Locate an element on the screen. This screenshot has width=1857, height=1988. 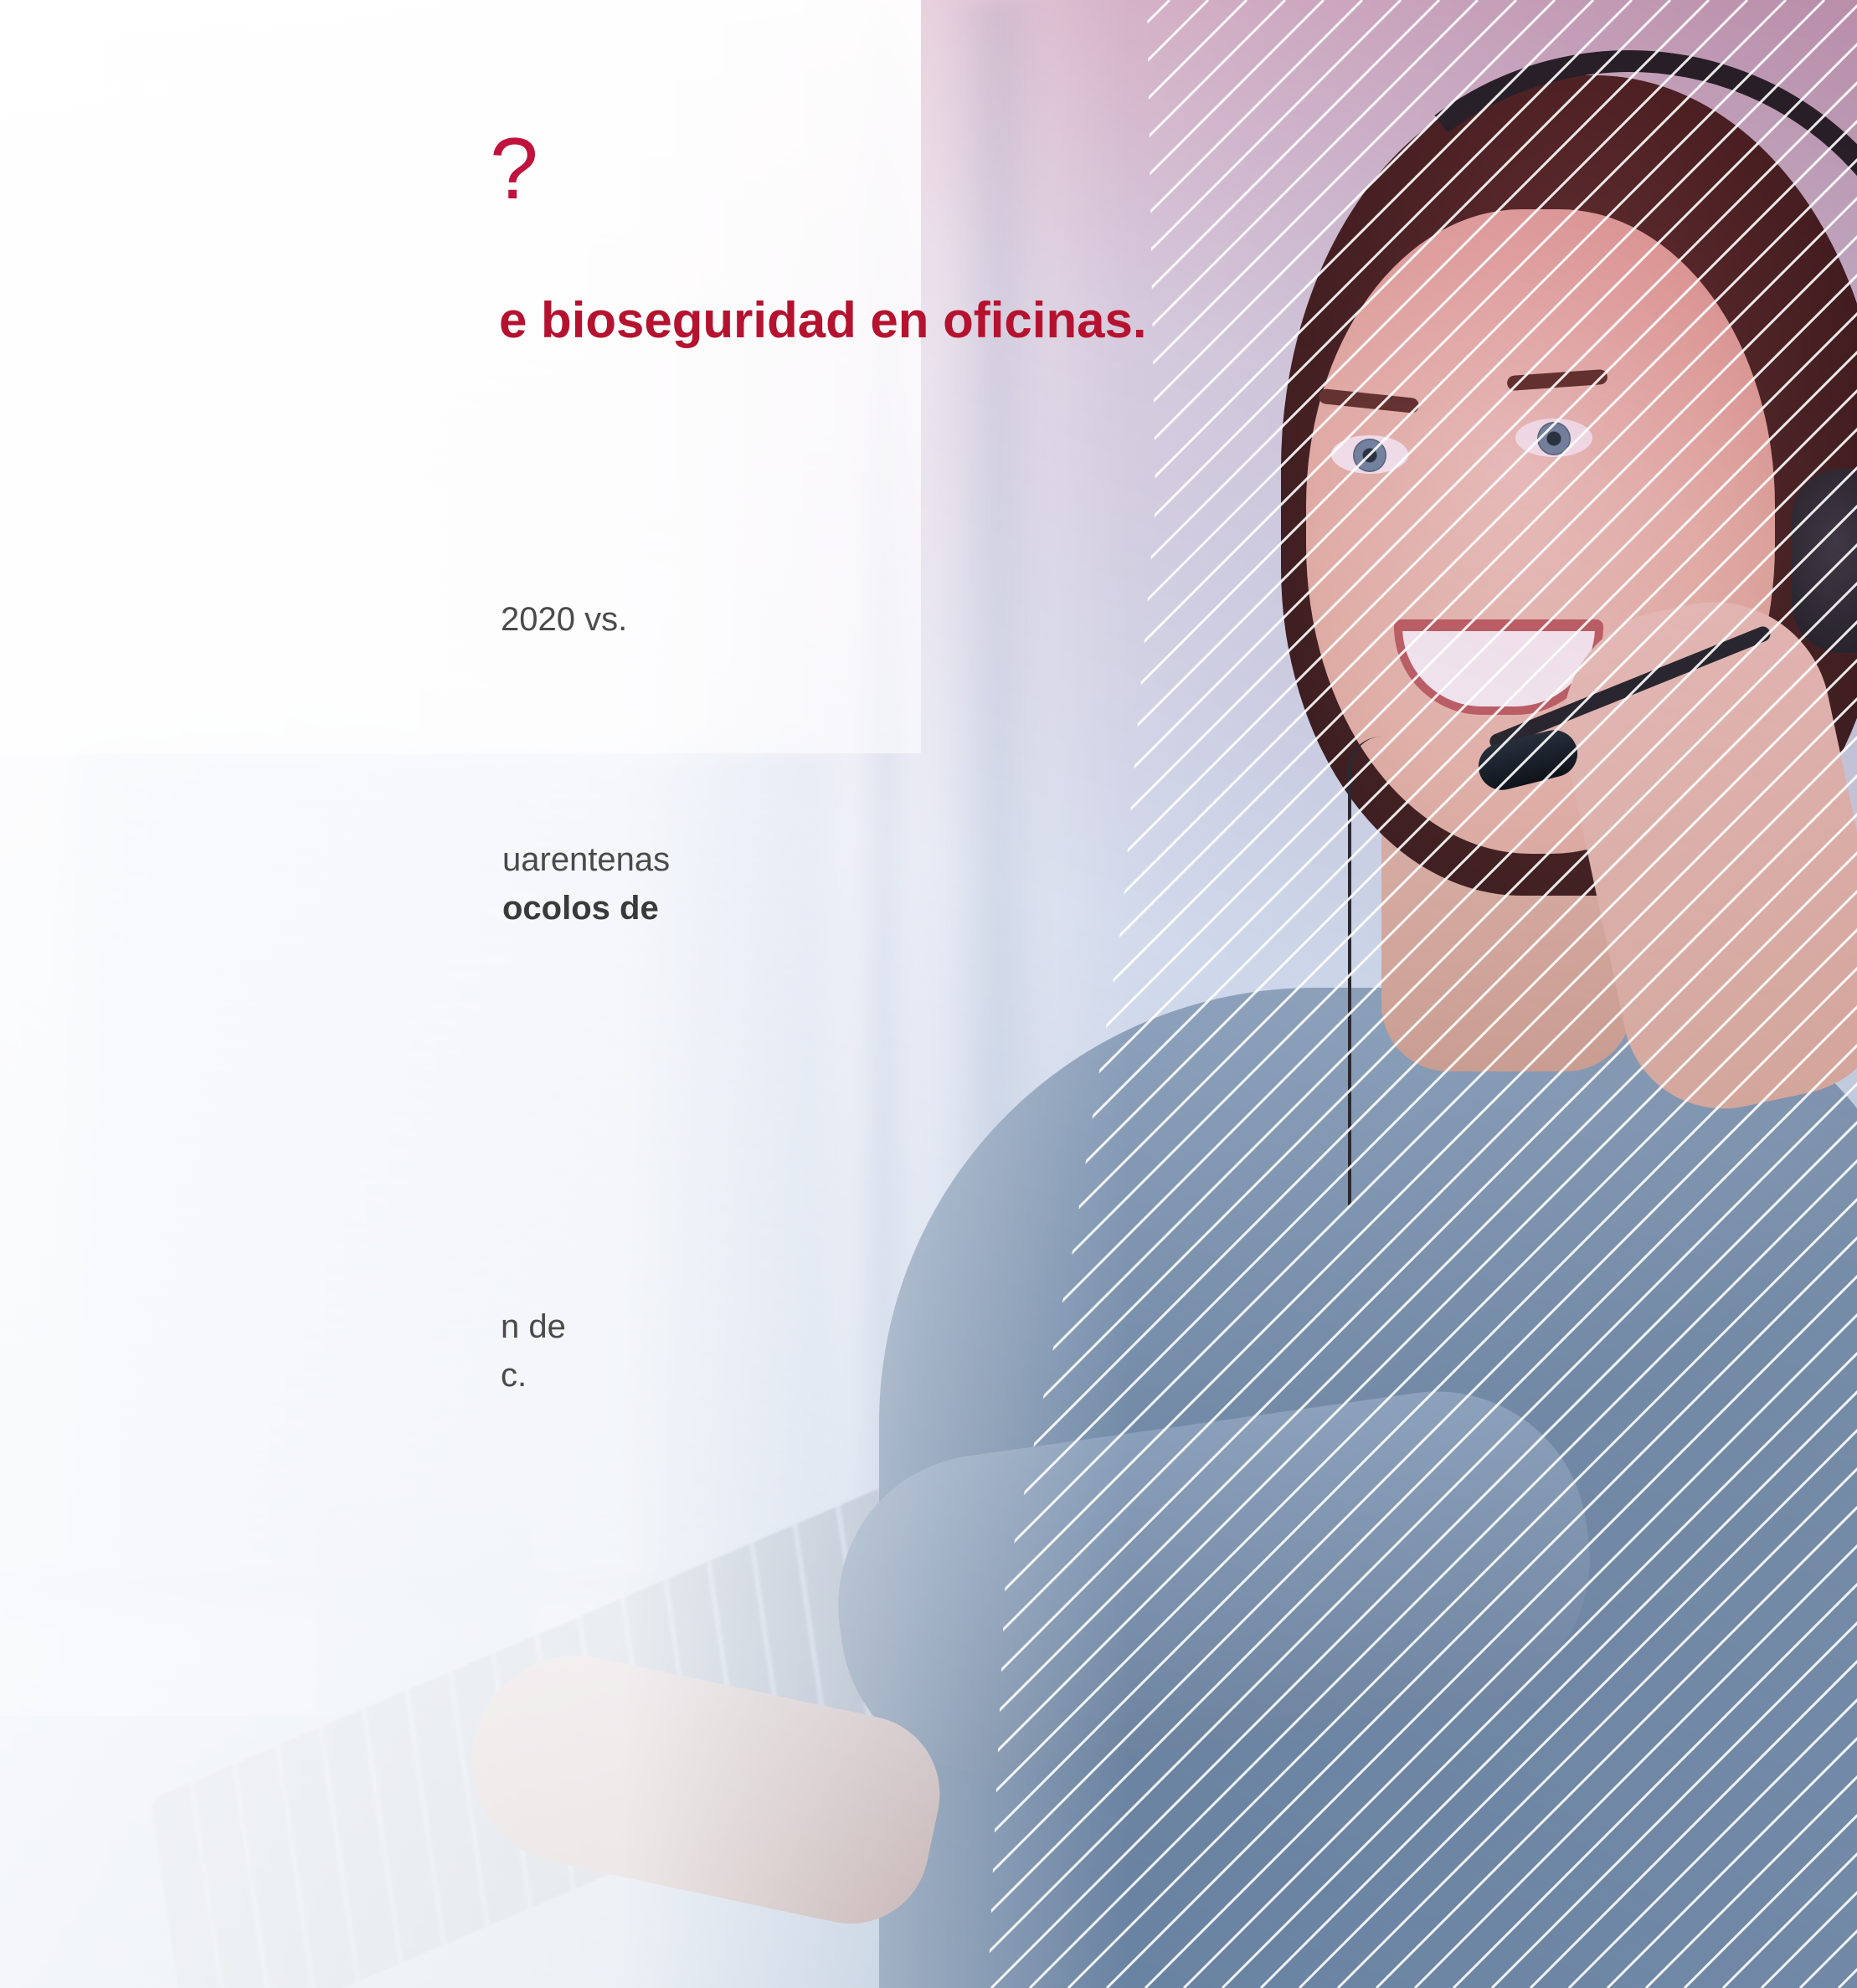
slide-title: ? is located at coordinates (514, 169).